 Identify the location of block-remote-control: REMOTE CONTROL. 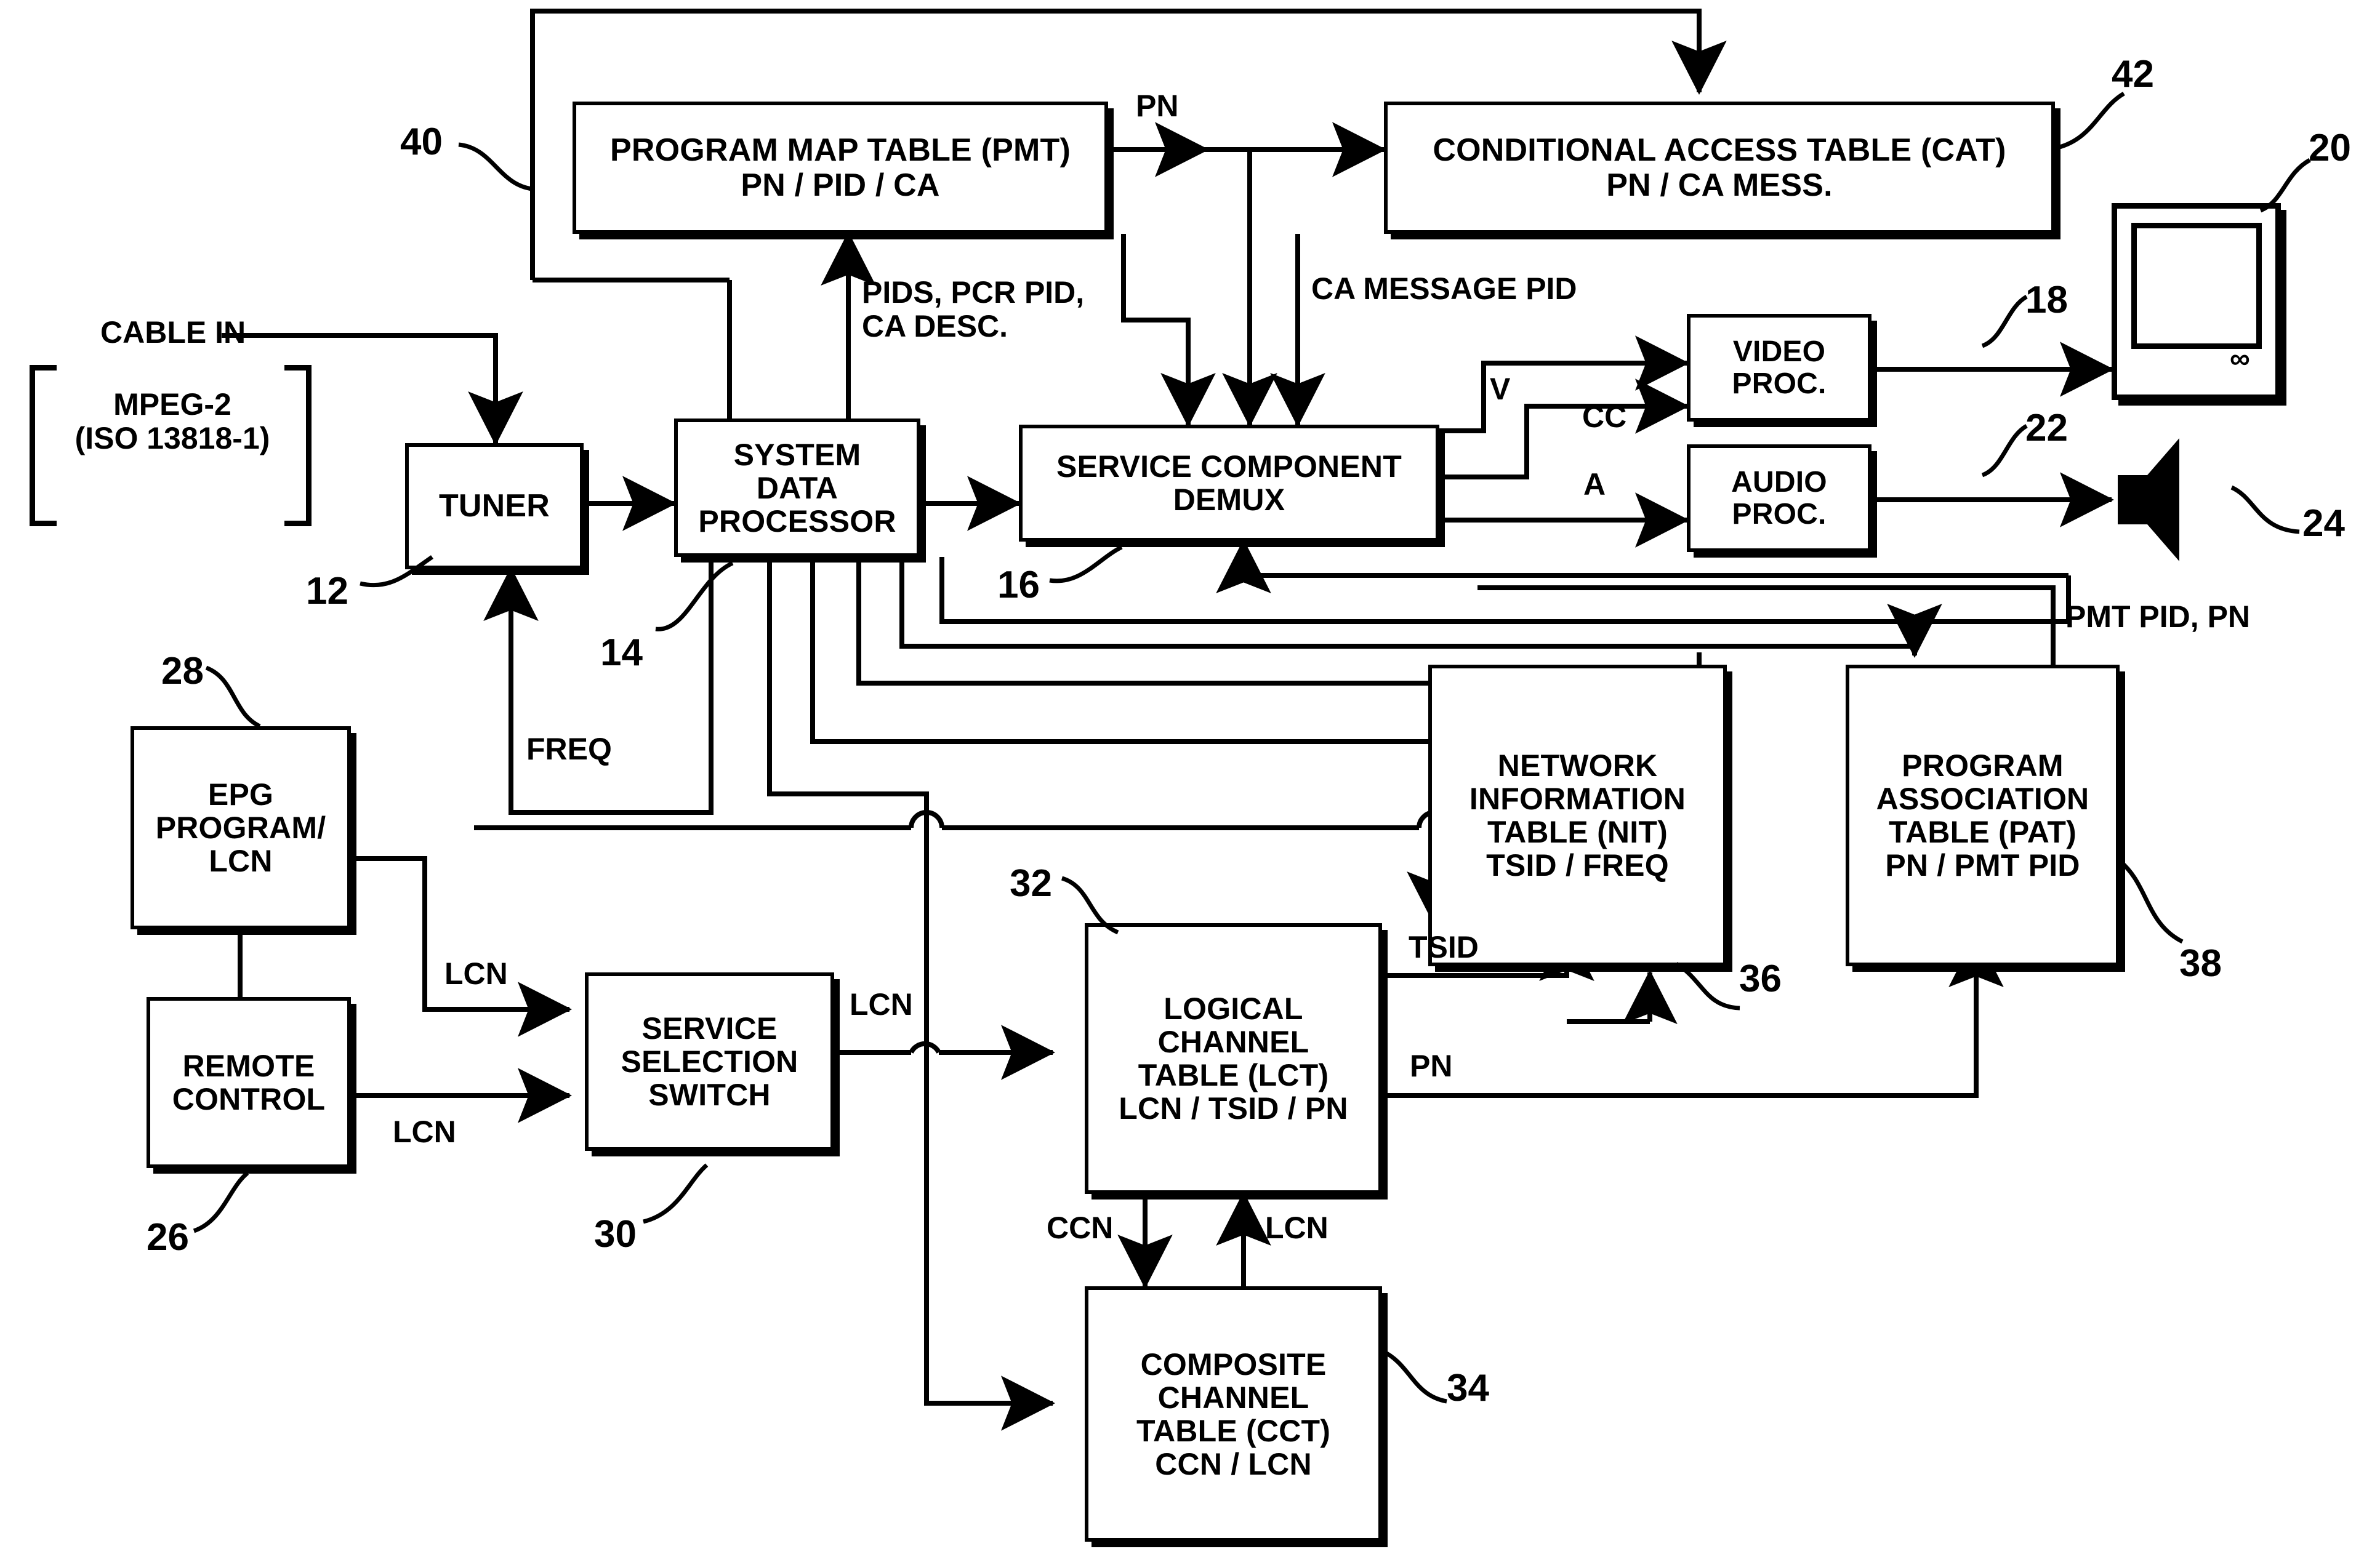
(249, 1082).